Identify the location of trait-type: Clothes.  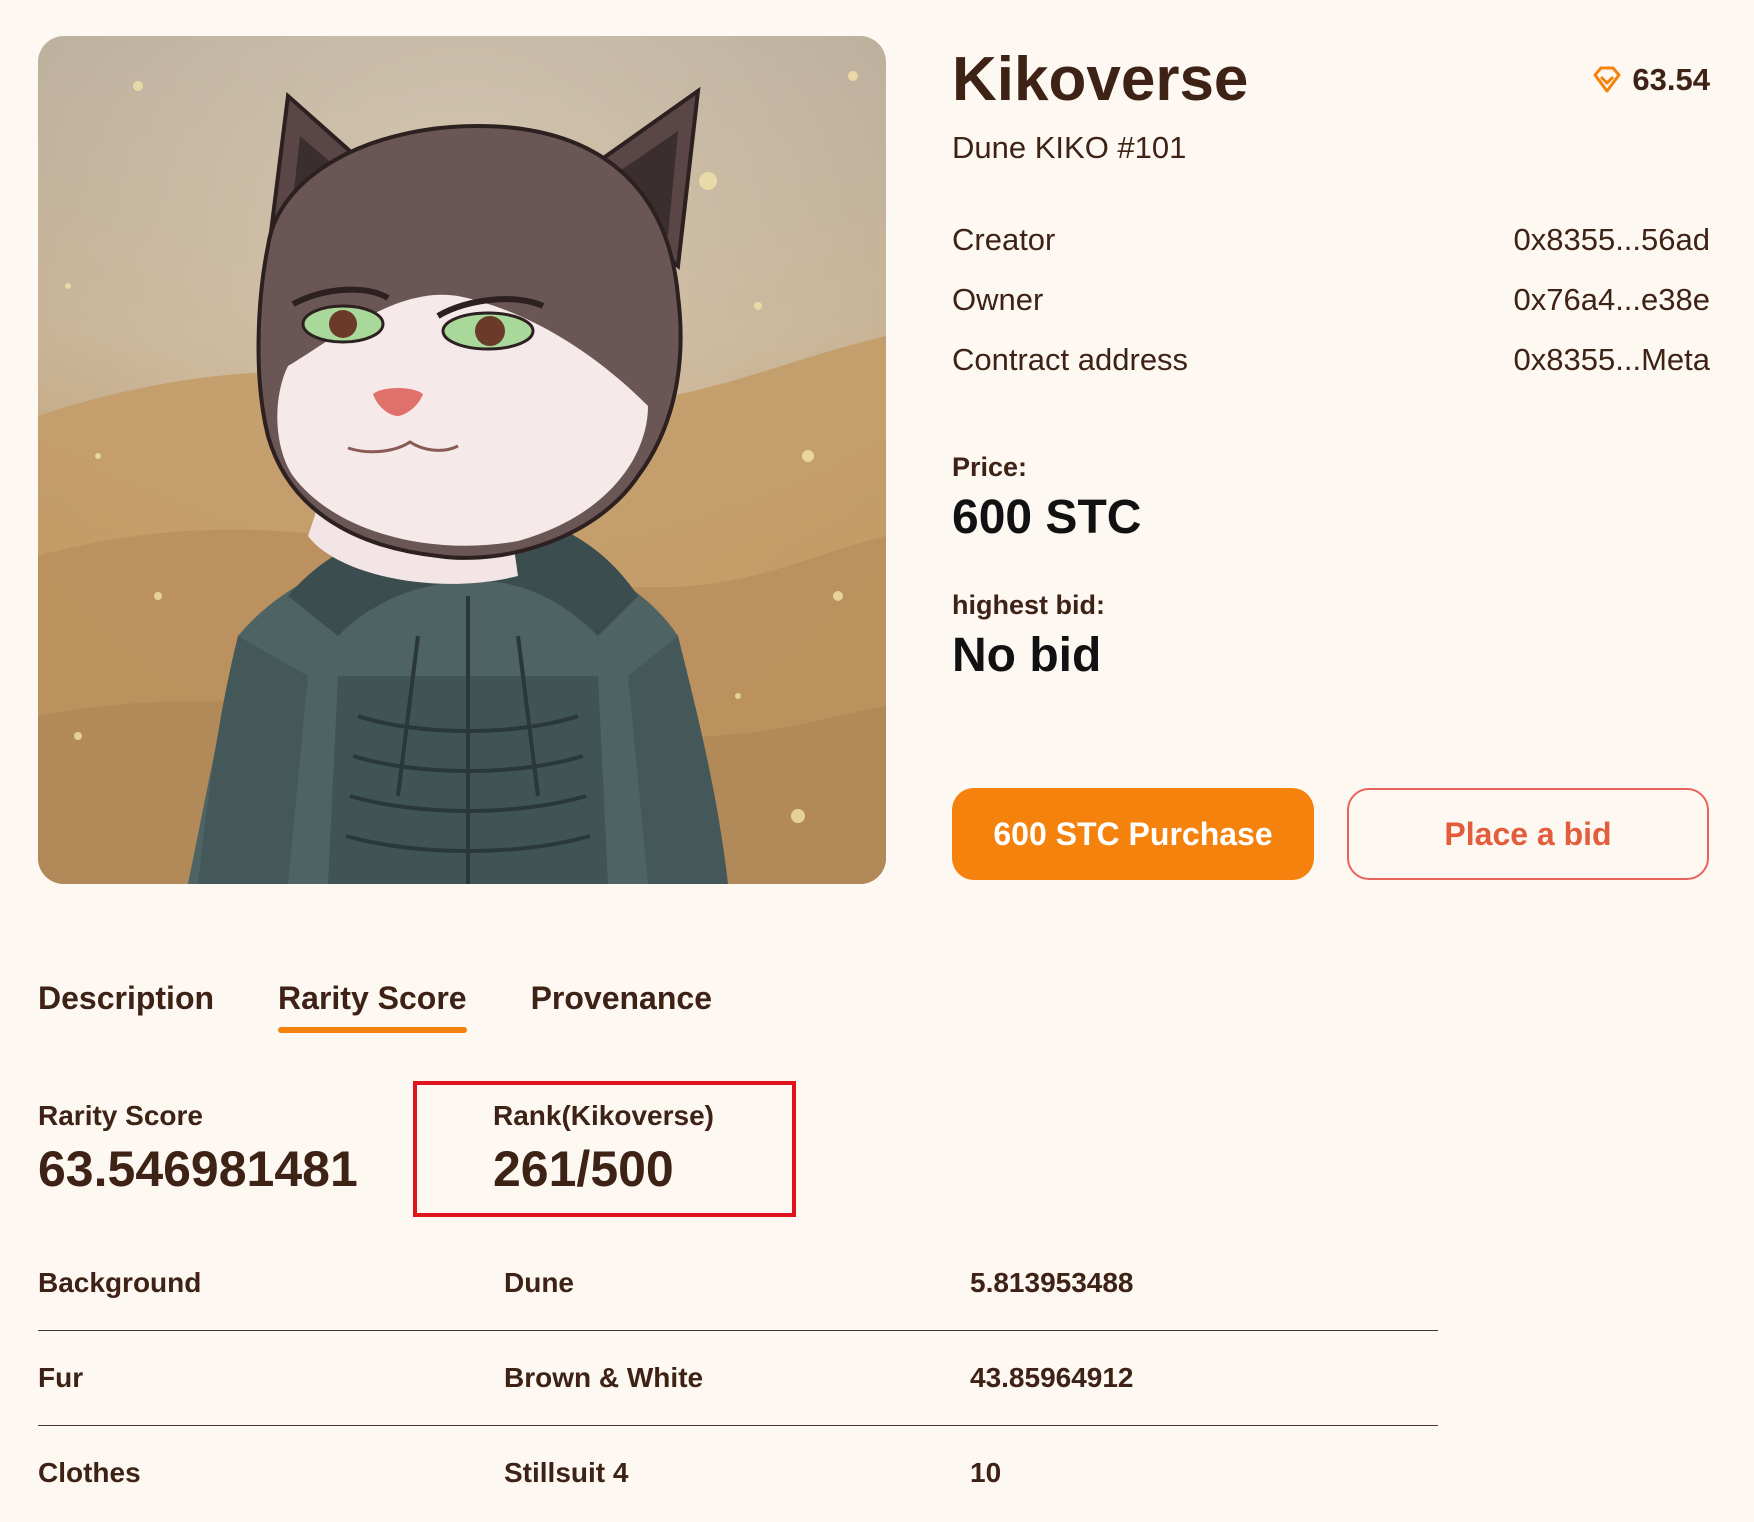
(89, 1472).